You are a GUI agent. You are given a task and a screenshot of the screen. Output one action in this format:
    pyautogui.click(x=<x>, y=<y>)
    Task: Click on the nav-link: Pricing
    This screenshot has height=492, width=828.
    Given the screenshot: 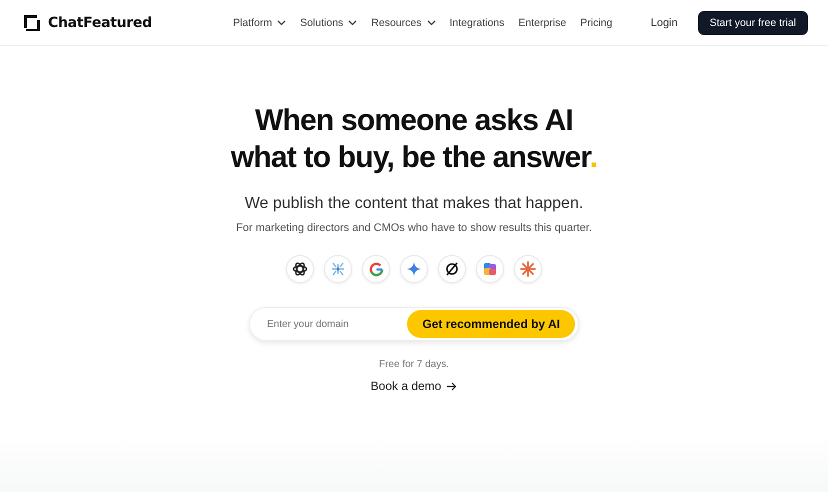 What is the action you would take?
    pyautogui.click(x=596, y=22)
    